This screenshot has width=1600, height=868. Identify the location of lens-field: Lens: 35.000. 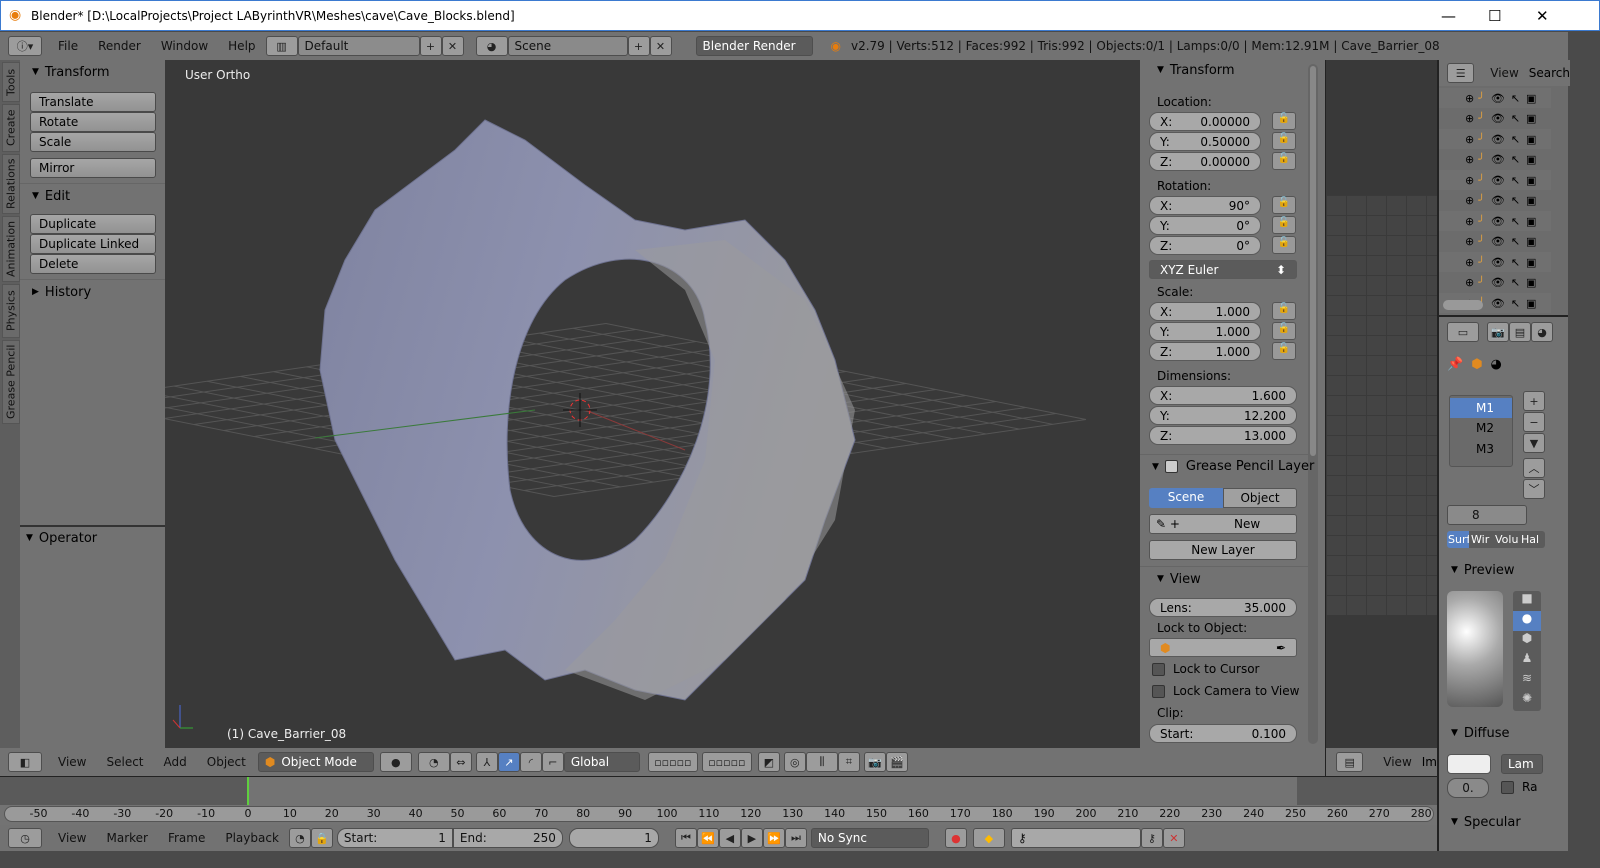
(1223, 607).